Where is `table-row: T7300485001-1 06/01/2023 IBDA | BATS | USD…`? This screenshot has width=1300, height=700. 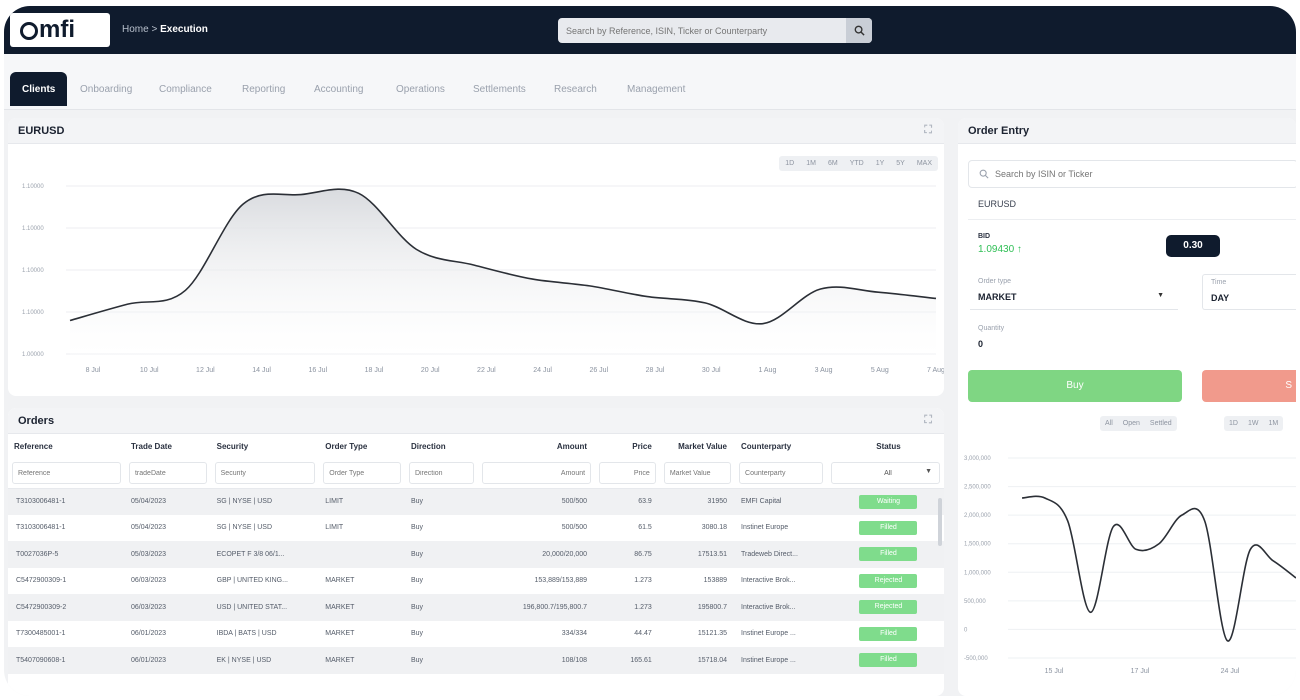 table-row: T7300485001-1 06/01/2023 IBDA | BATS | USD… is located at coordinates (476, 634).